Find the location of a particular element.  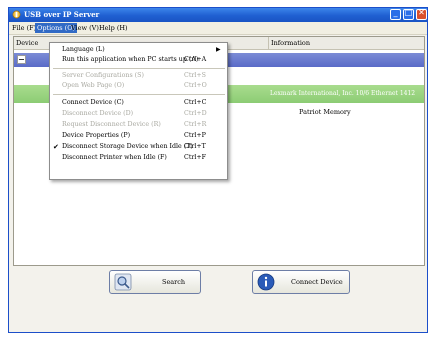

menu-item-label: Disconnect Storage Device when Idle (T) is located at coordinates (127, 146).